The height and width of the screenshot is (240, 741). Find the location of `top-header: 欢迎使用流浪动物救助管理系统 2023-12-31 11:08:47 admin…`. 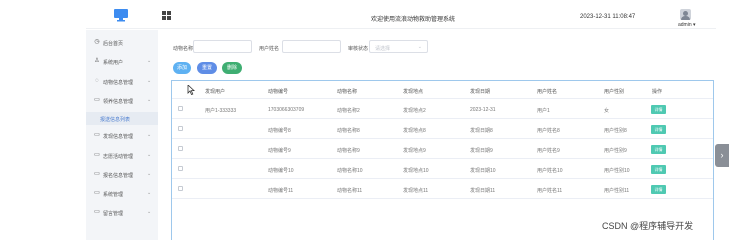

top-header: 欢迎使用流浪动物救助管理系统 2023-12-31 11:08:47 admin… is located at coordinates (401, 16).